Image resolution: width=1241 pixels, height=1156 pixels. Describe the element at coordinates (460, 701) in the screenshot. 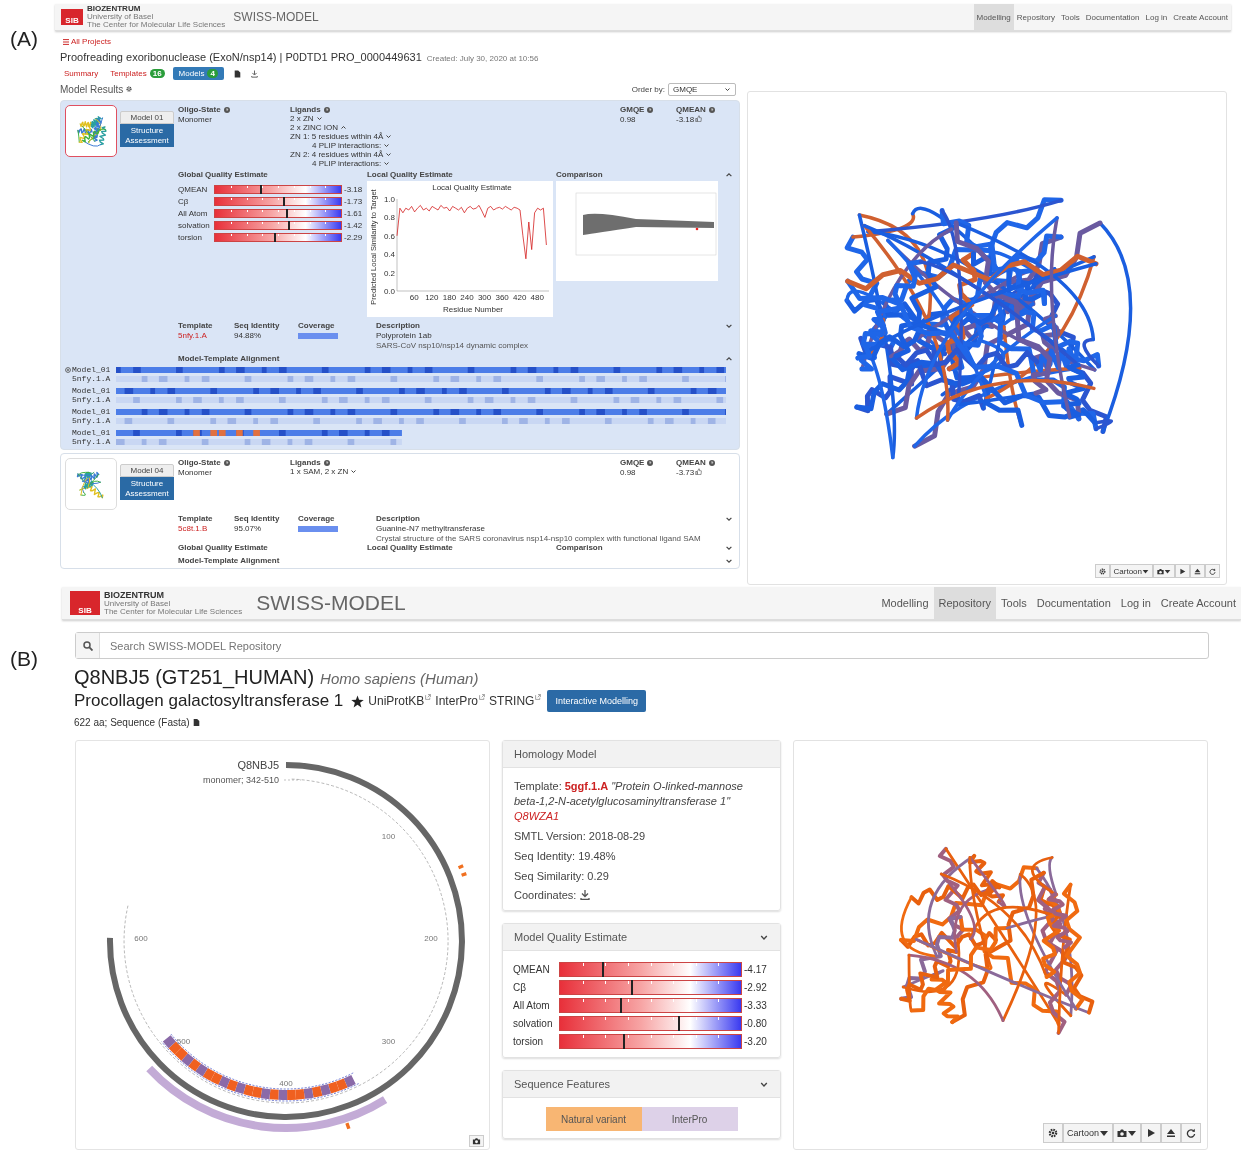

I see `external-link: InterPro` at that location.